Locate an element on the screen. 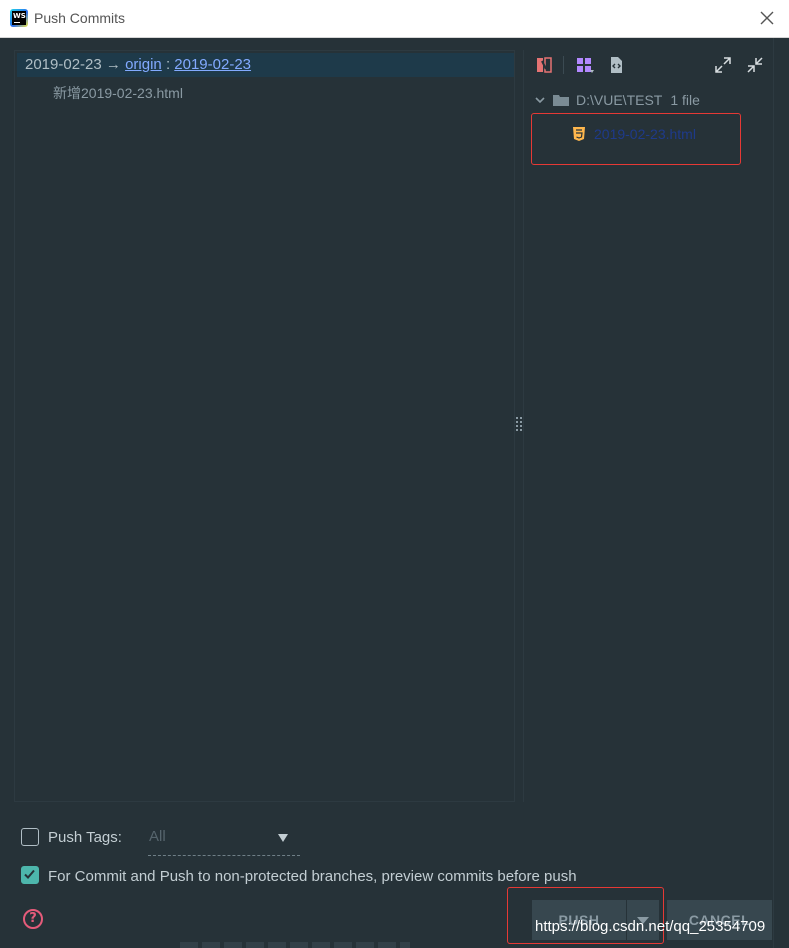  toolbar-separator is located at coordinates (563, 65).